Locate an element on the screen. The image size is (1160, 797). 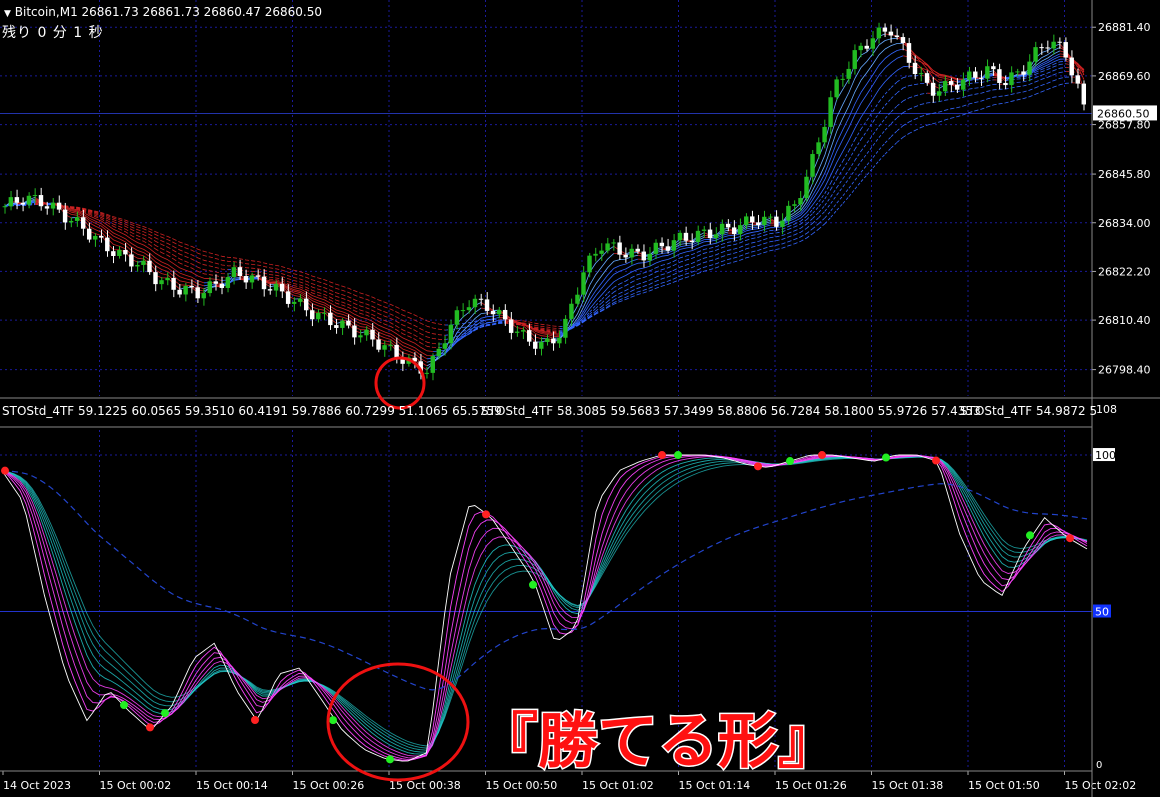
time-tick-label: 15 Oct 01:14 is located at coordinates (715, 785).